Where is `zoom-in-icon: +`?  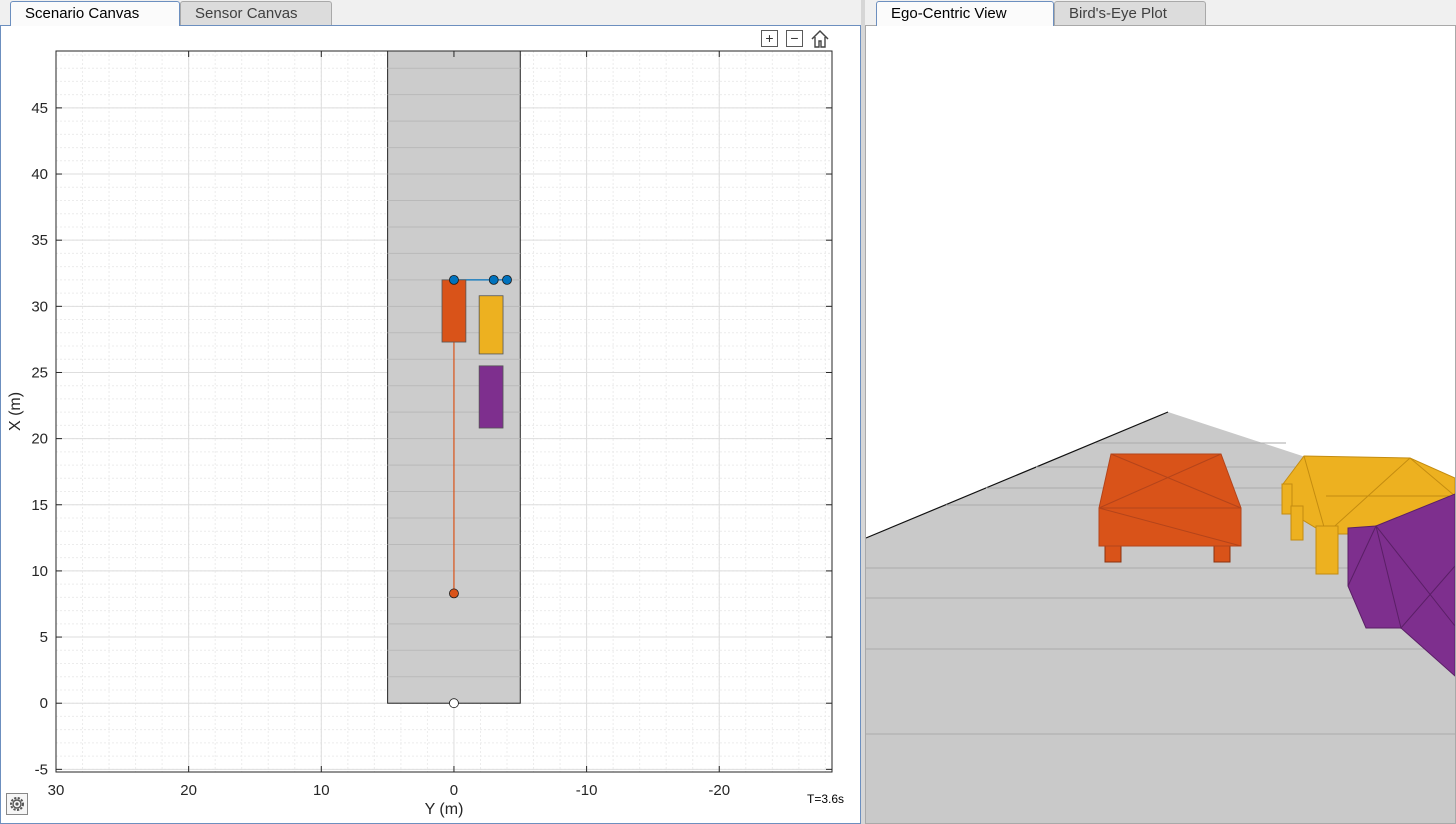 zoom-in-icon: + is located at coordinates (769, 38).